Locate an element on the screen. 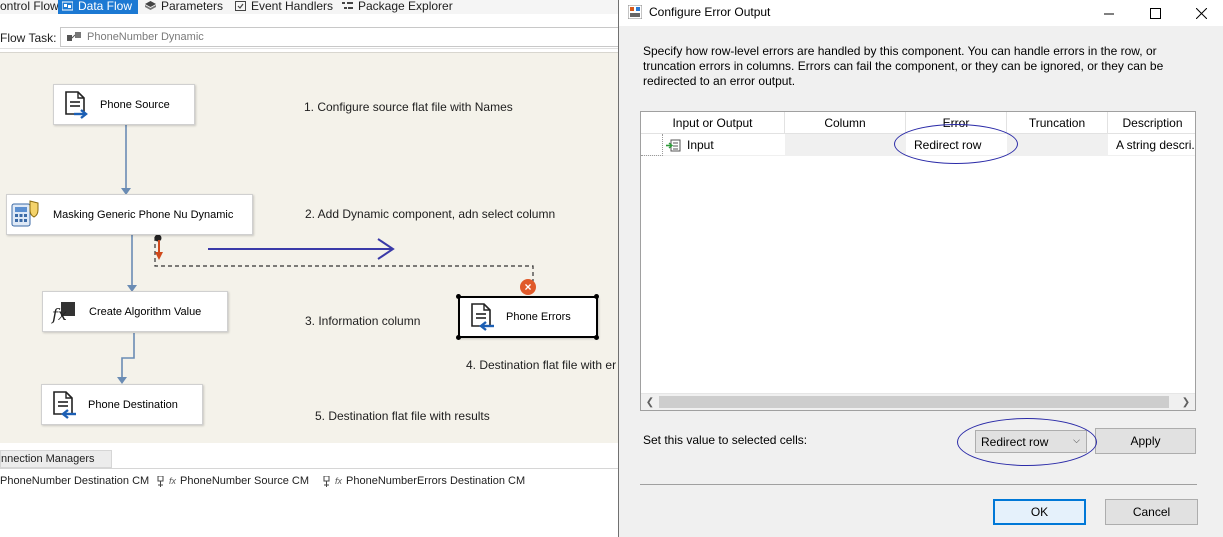 This screenshot has height=537, width=1223. set-value-dropdown: Redirect row ⌵ is located at coordinates (1031, 441).